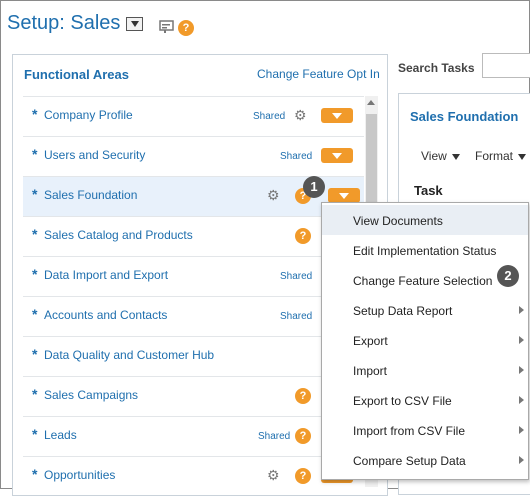  Describe the element at coordinates (436, 68) in the screenshot. I see `search-tasks-label: Search Tasks` at that location.